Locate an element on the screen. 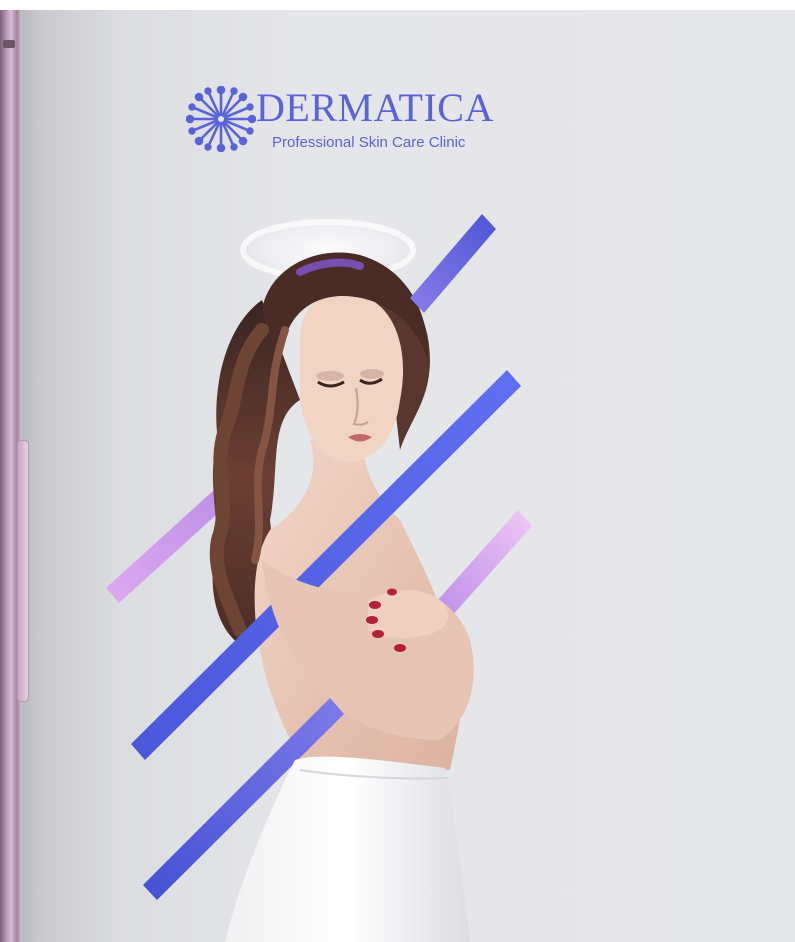 The image size is (795, 942). brand-logo: DERMATICA Professional Skin Care Clinic is located at coordinates (366, 121).